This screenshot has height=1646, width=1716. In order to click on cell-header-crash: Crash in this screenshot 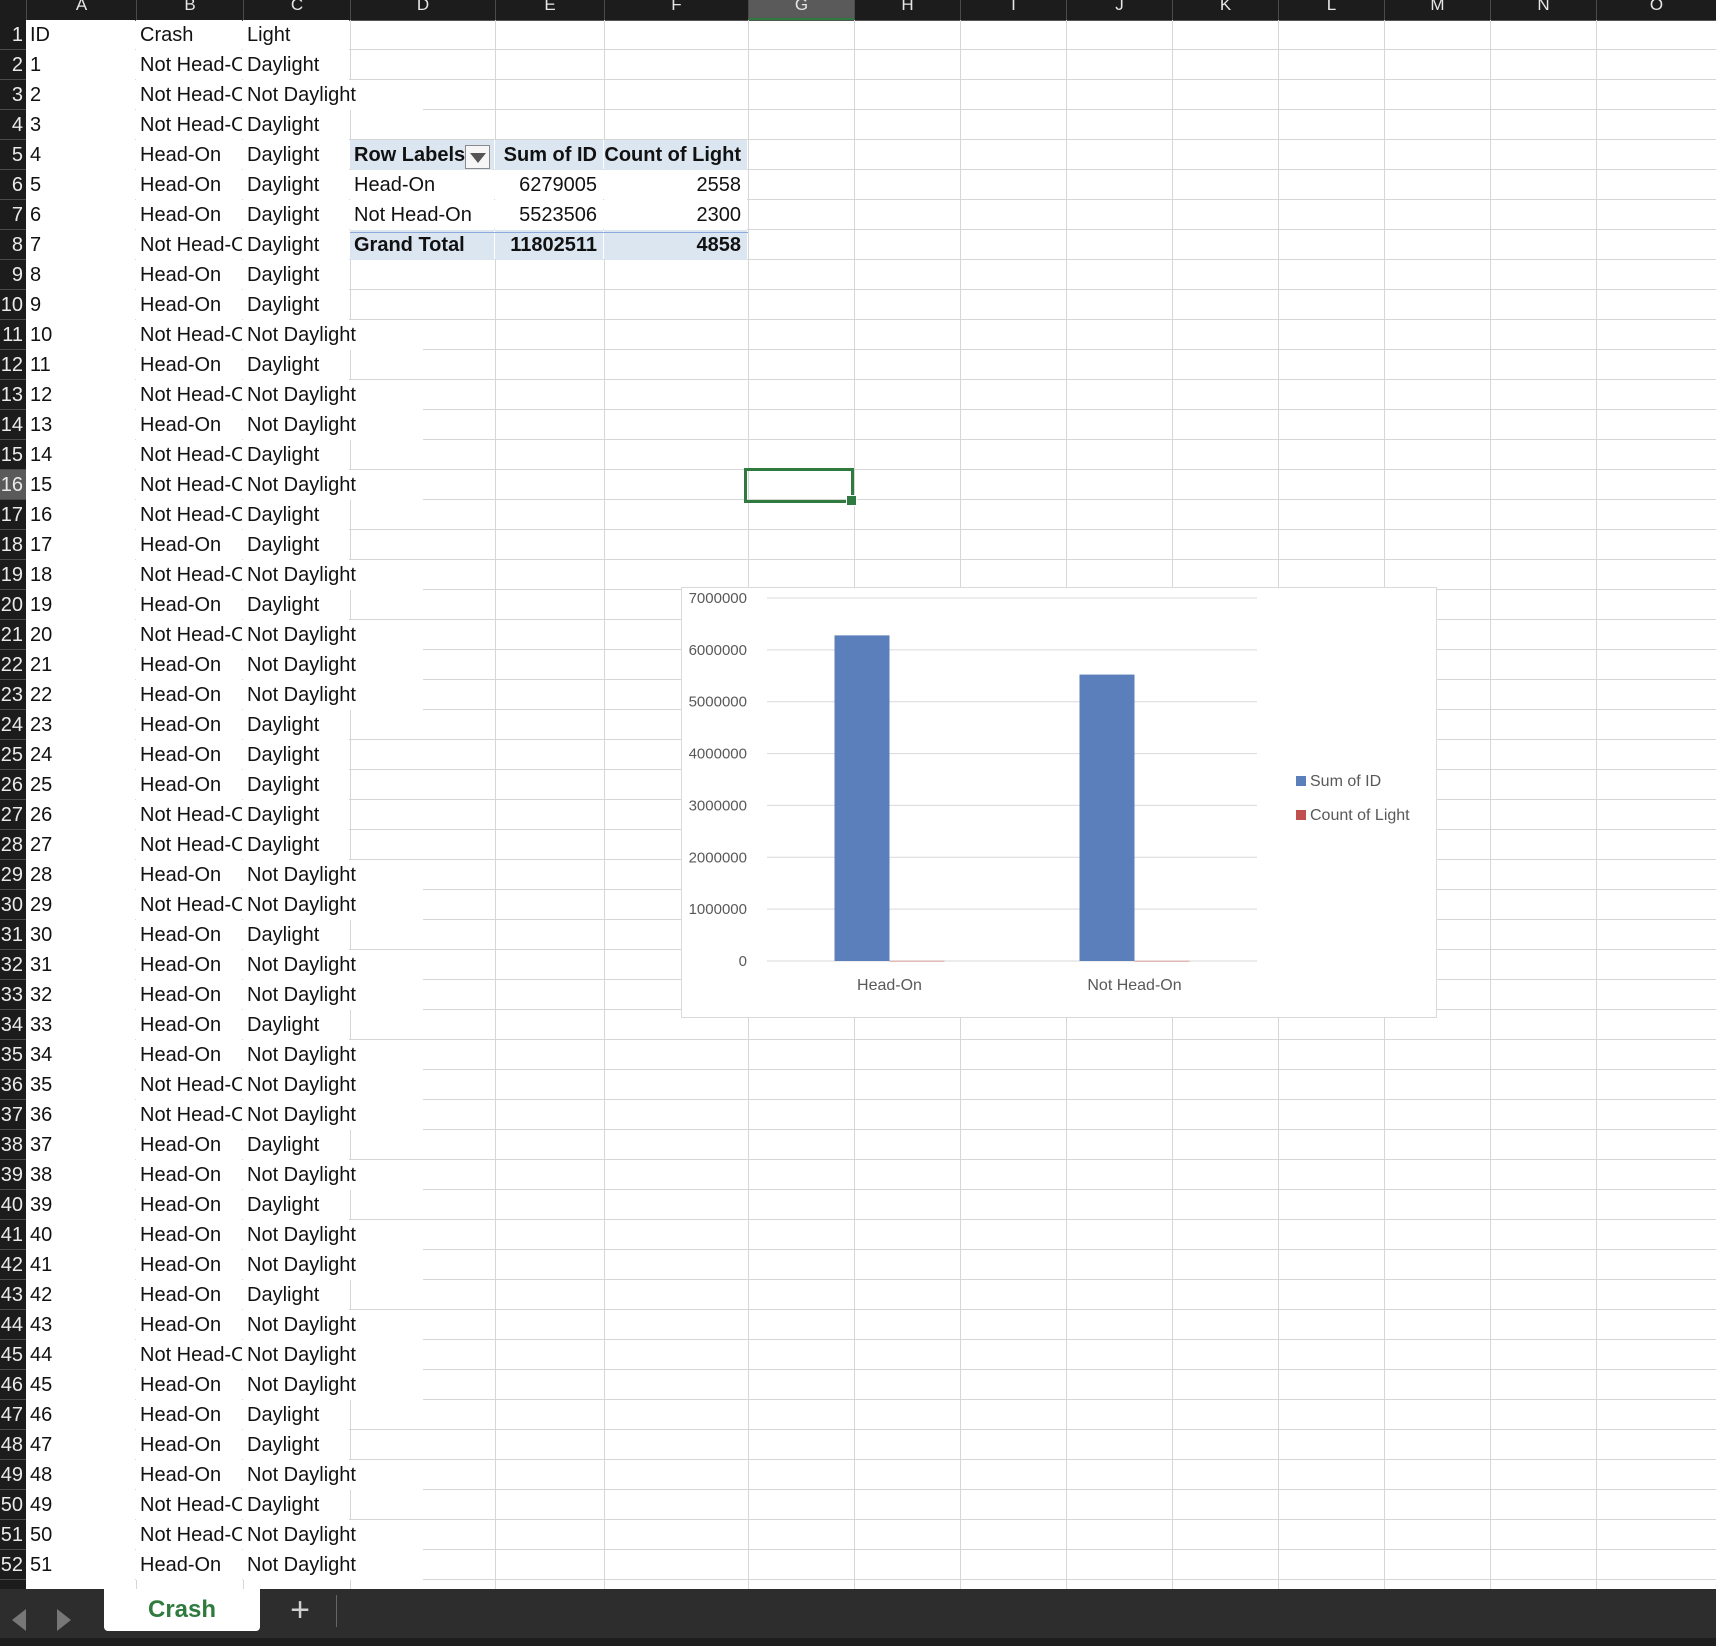, I will do `click(189, 35)`.